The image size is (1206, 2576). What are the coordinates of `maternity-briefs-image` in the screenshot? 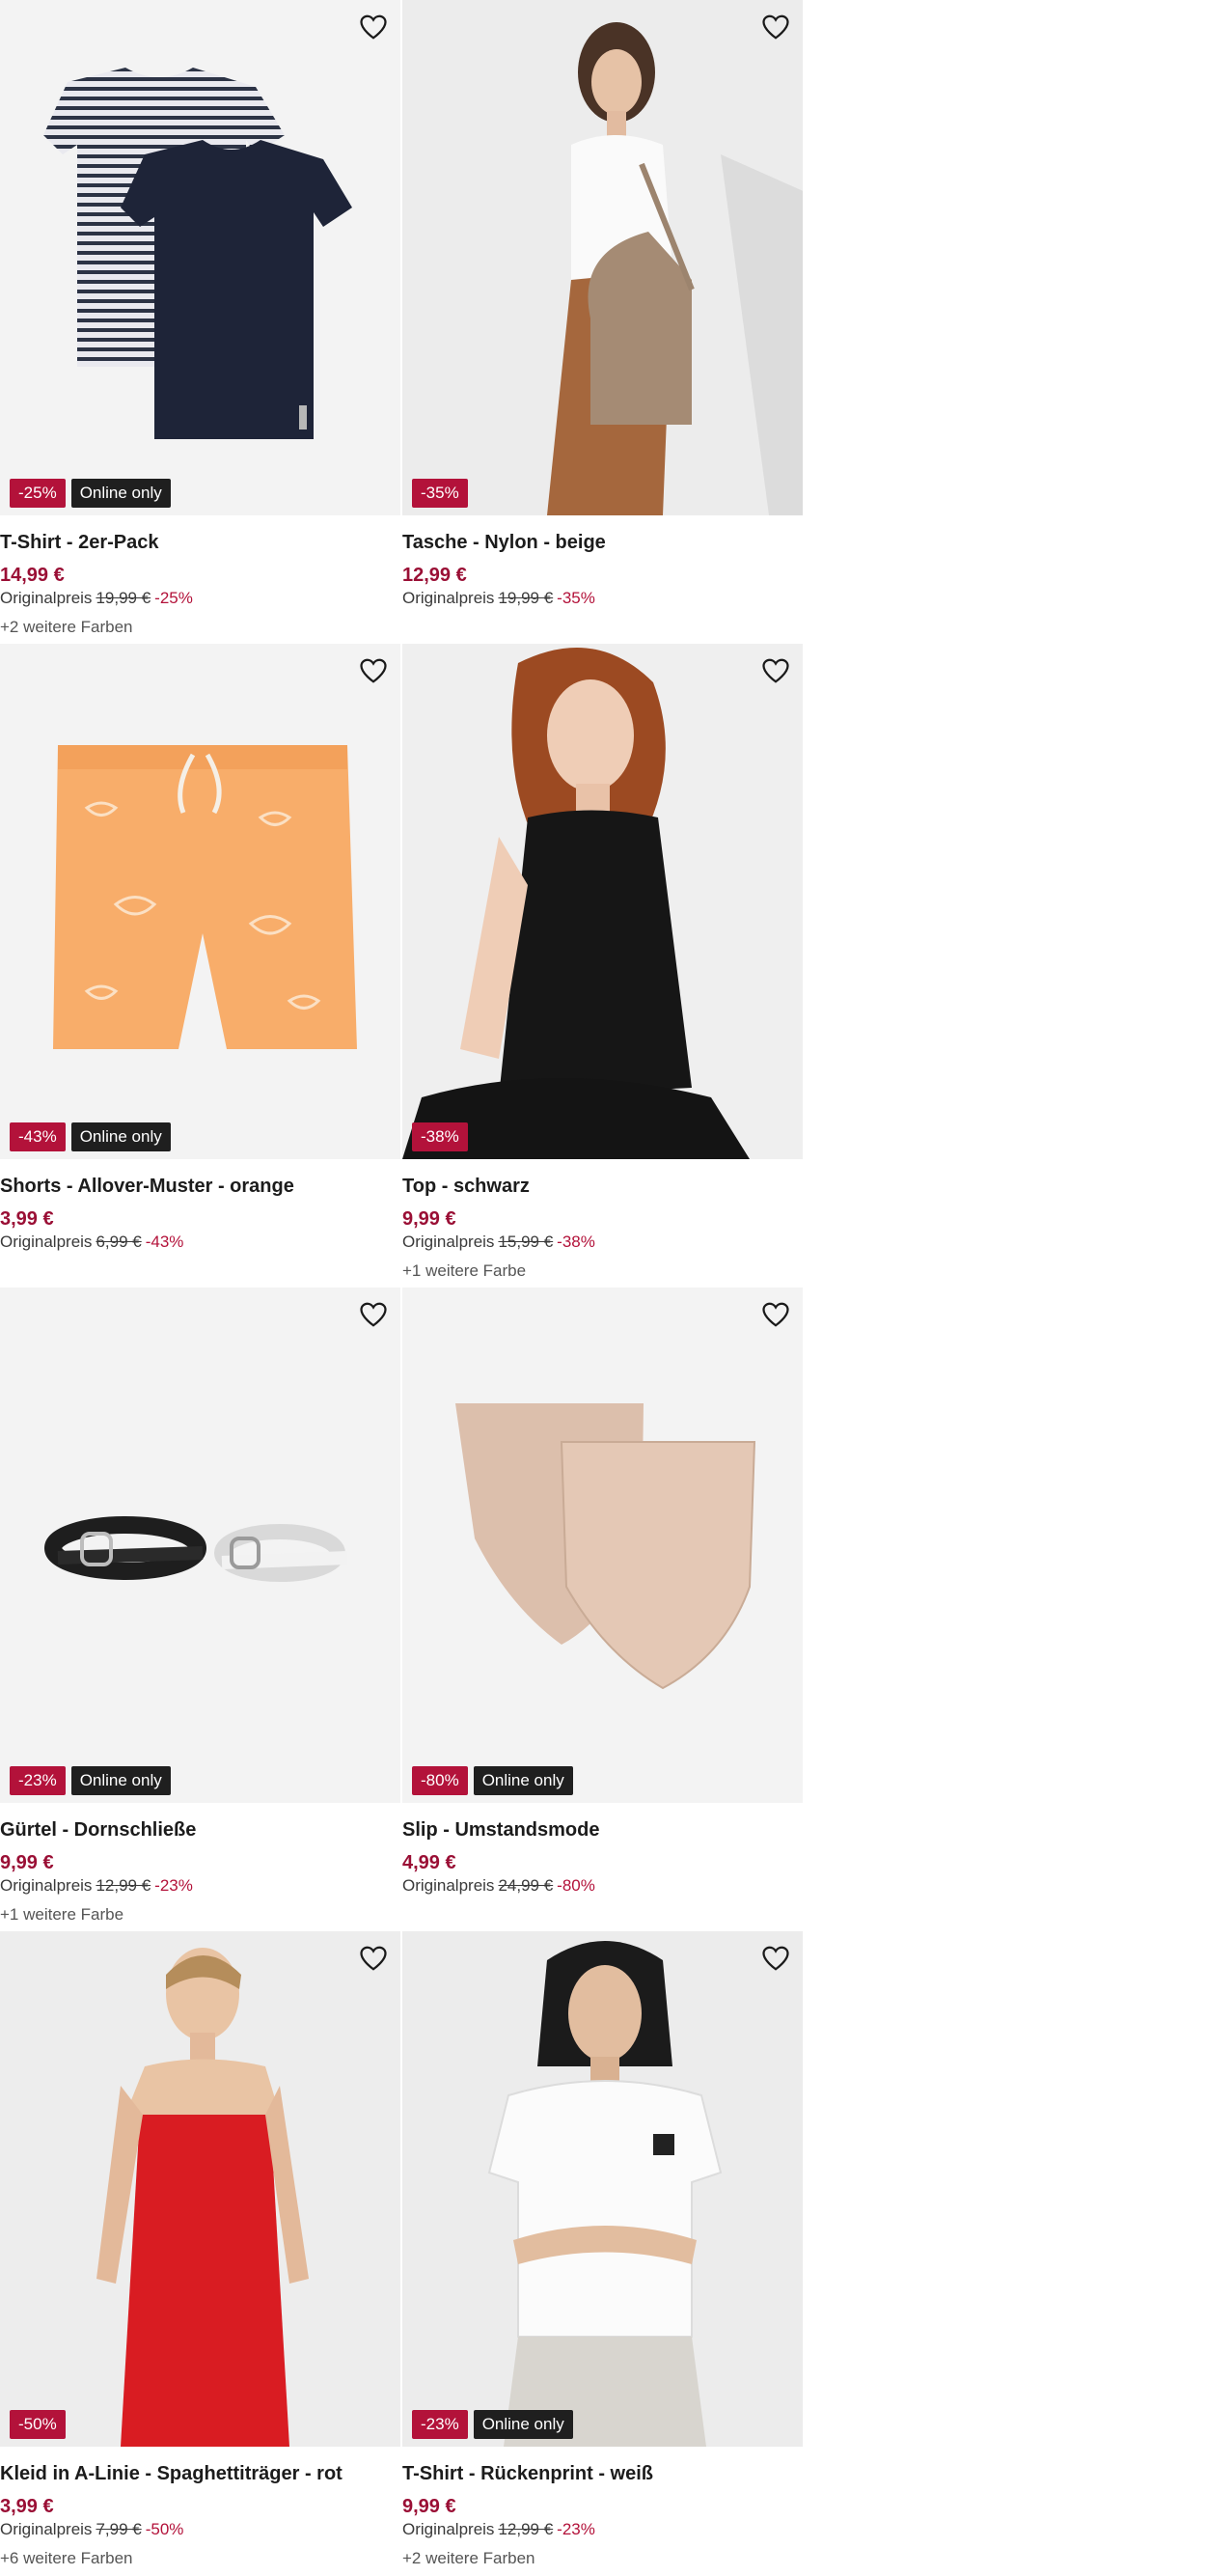 It's located at (605, 1546).